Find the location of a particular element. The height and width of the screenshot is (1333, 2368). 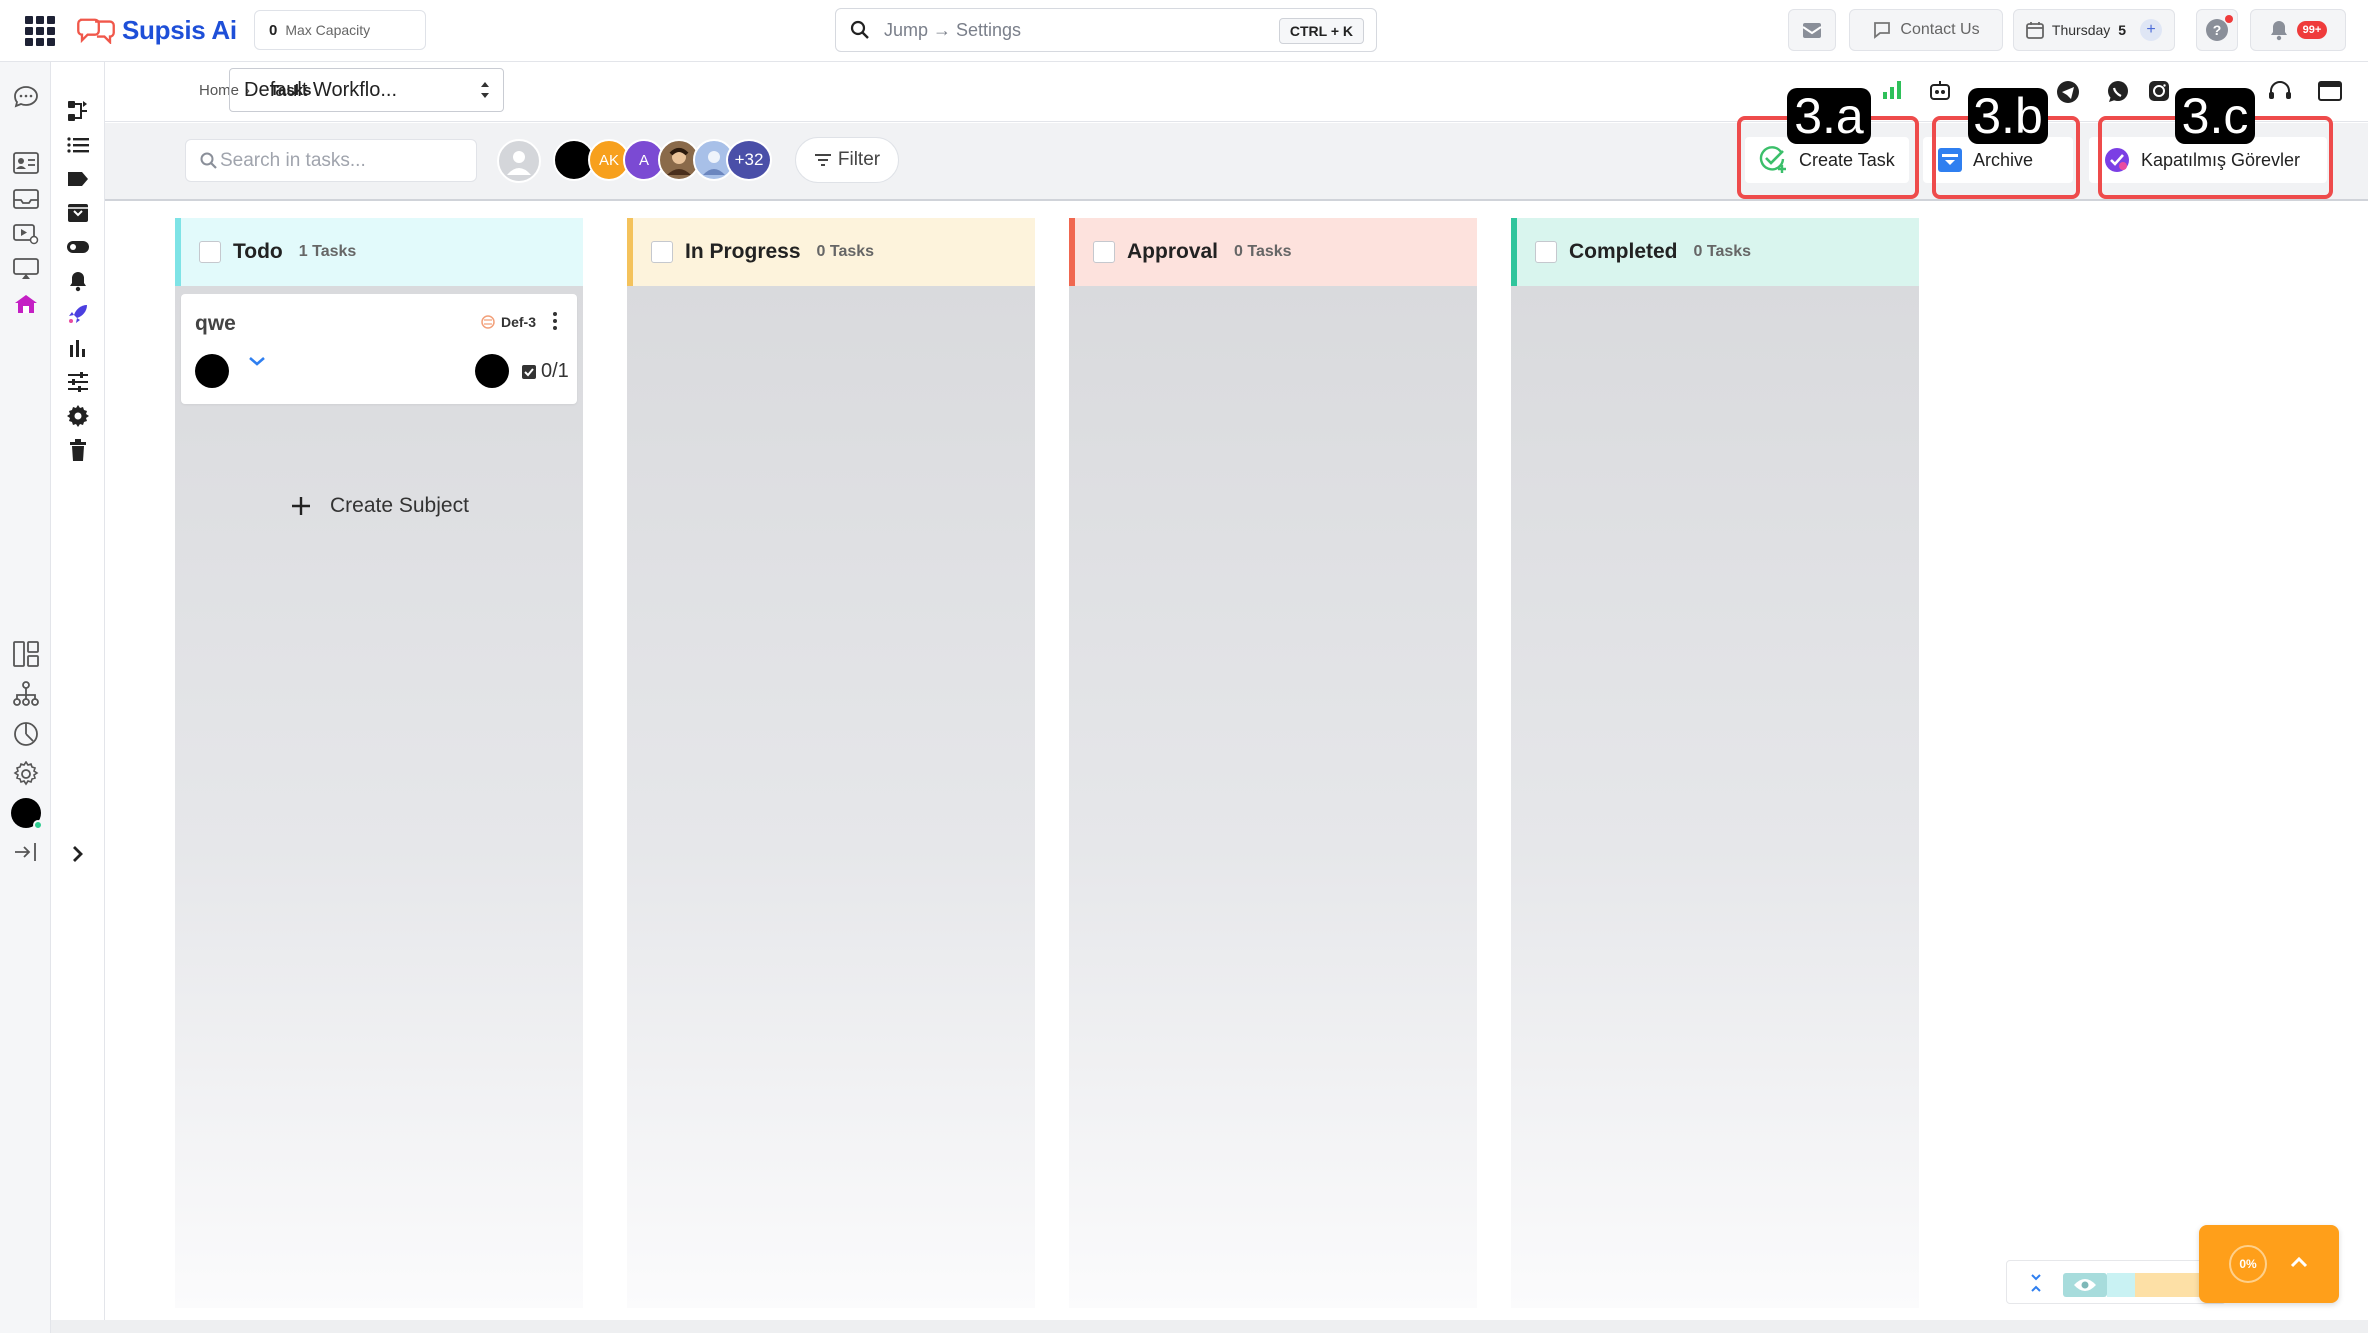

create-subject-button: Create Subject is located at coordinates (379, 506).